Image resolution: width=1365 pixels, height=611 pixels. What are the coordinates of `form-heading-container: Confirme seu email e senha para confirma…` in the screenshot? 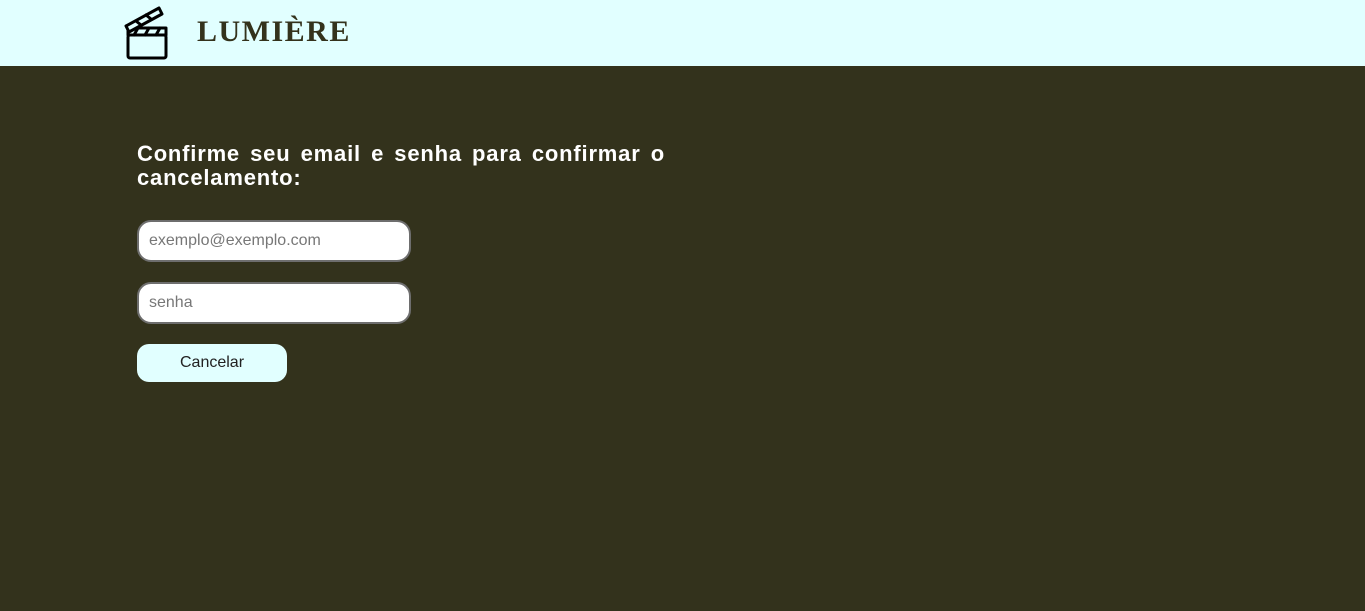 It's located at (401, 166).